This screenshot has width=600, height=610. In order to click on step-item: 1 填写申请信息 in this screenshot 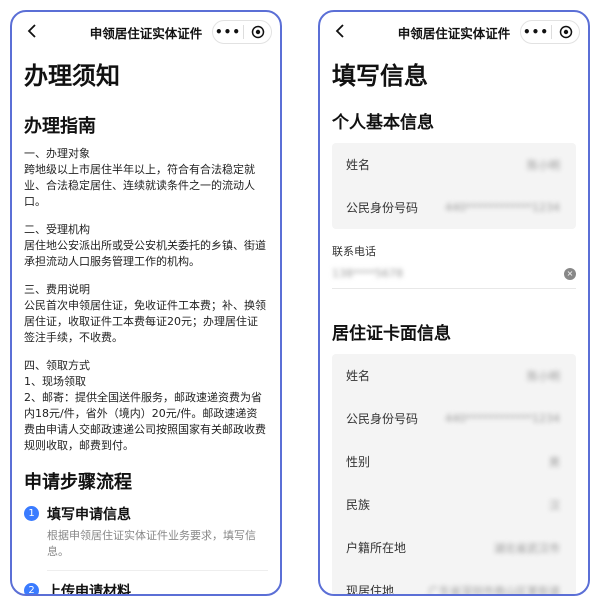, I will do `click(146, 514)`.